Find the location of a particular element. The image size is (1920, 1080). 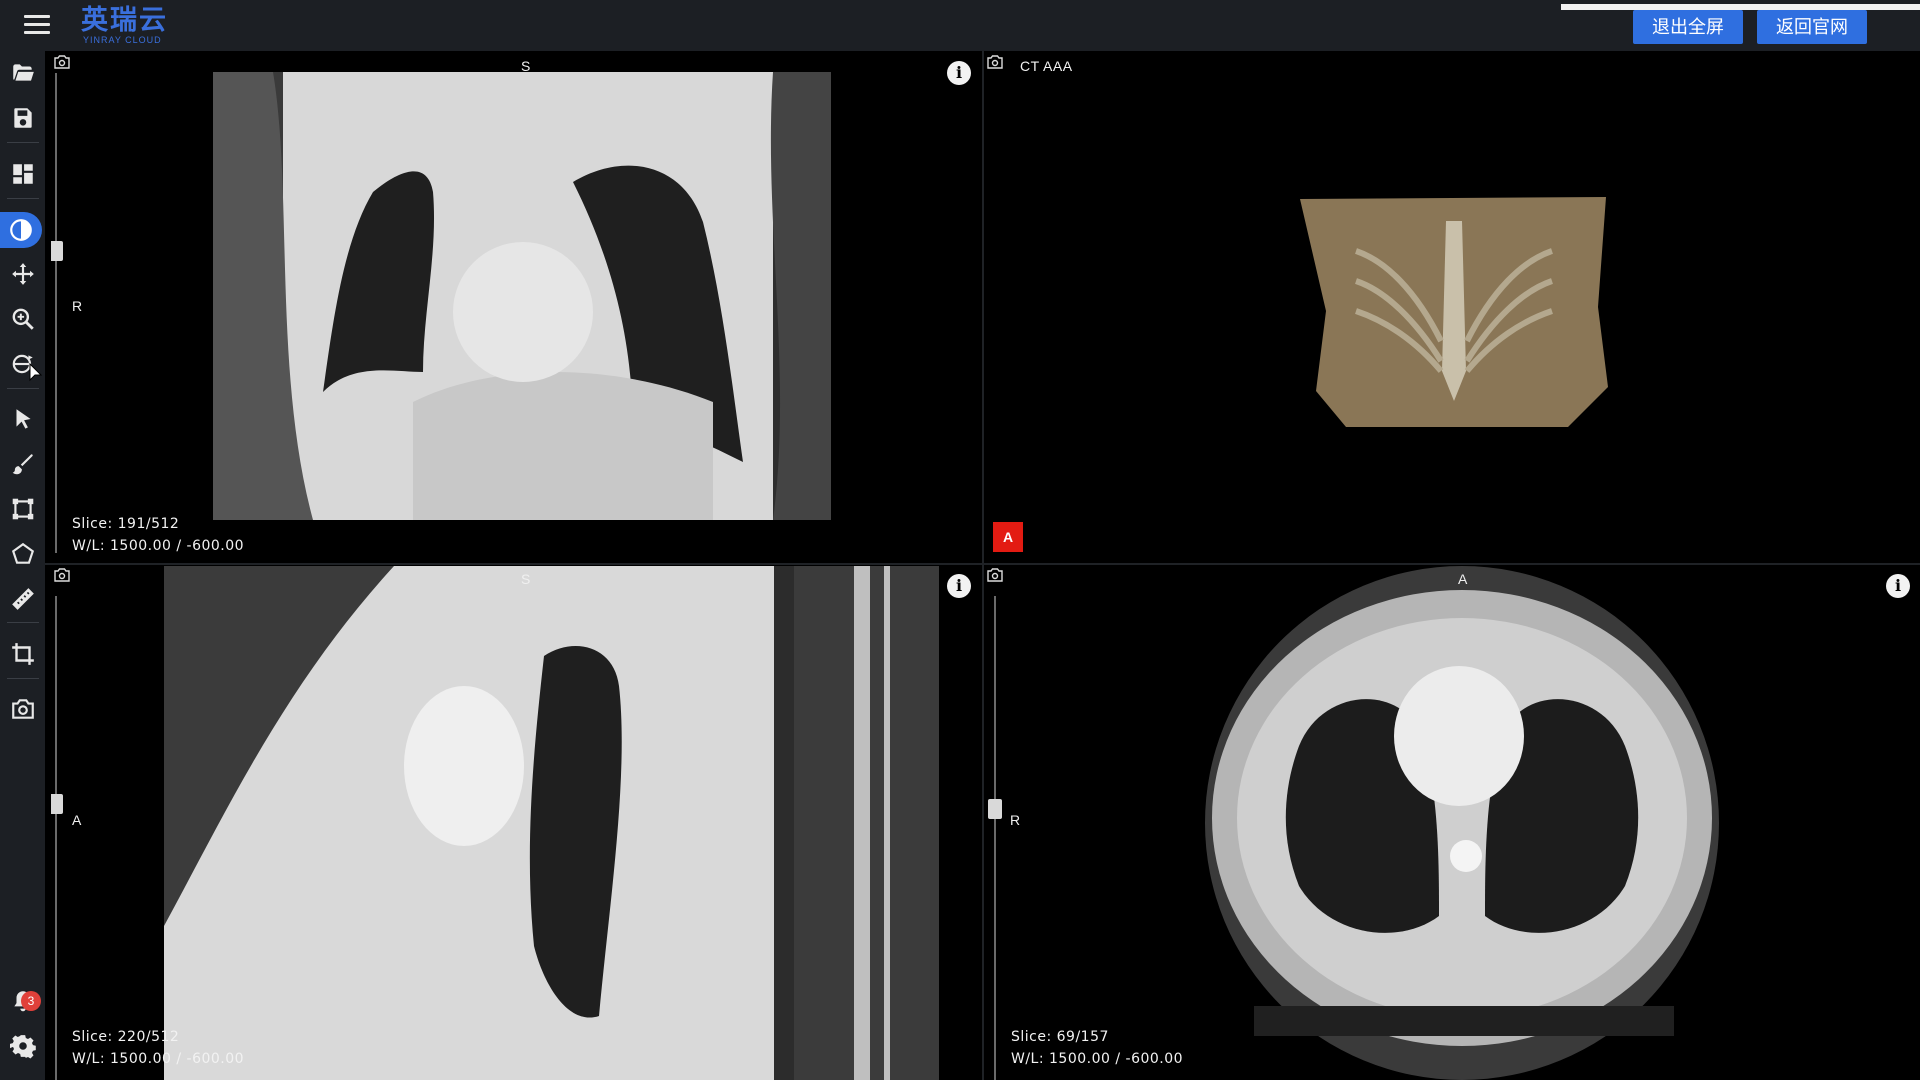

screenshot-icon is located at coordinates (23, 709).